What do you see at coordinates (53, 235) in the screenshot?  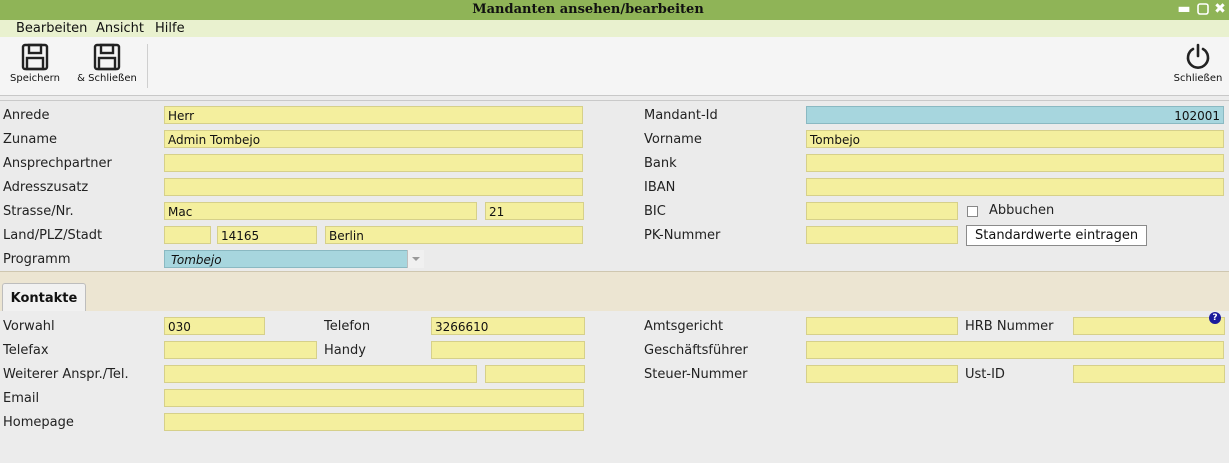 I see `land-plz-stadt-label: Land/PLZ/Stadt` at bounding box center [53, 235].